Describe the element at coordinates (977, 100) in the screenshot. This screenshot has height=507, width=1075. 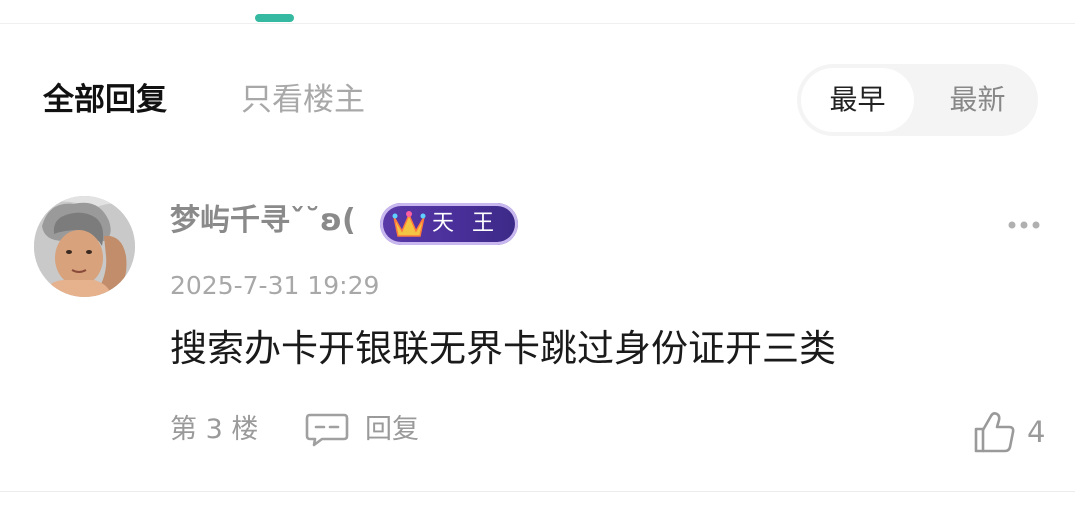
I see `sort-latest-button: 最新` at that location.